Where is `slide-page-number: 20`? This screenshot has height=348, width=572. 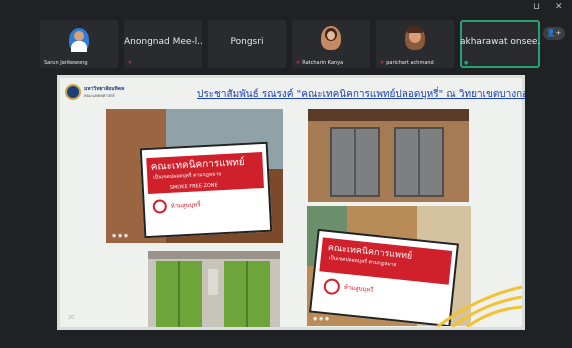
slide-page-number: 20 is located at coordinates (71, 318).